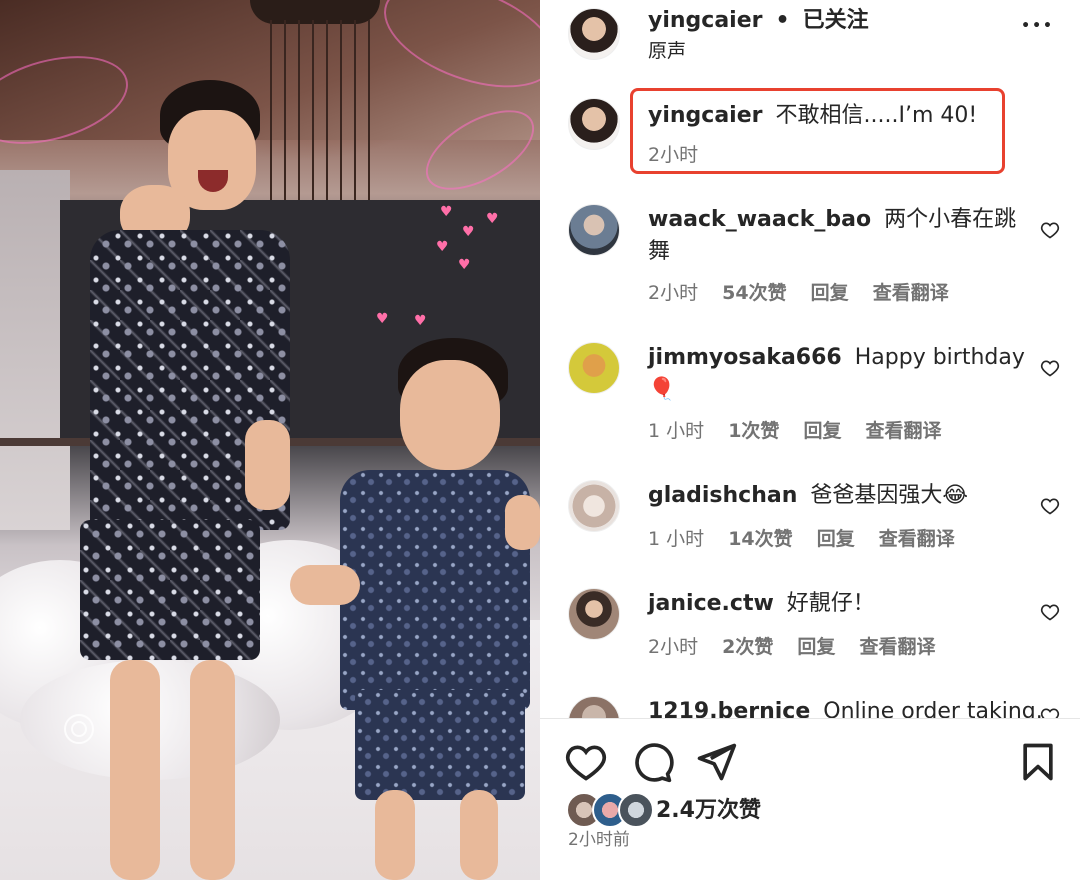  What do you see at coordinates (705, 20) in the screenshot?
I see `author-username: yingcaier` at bounding box center [705, 20].